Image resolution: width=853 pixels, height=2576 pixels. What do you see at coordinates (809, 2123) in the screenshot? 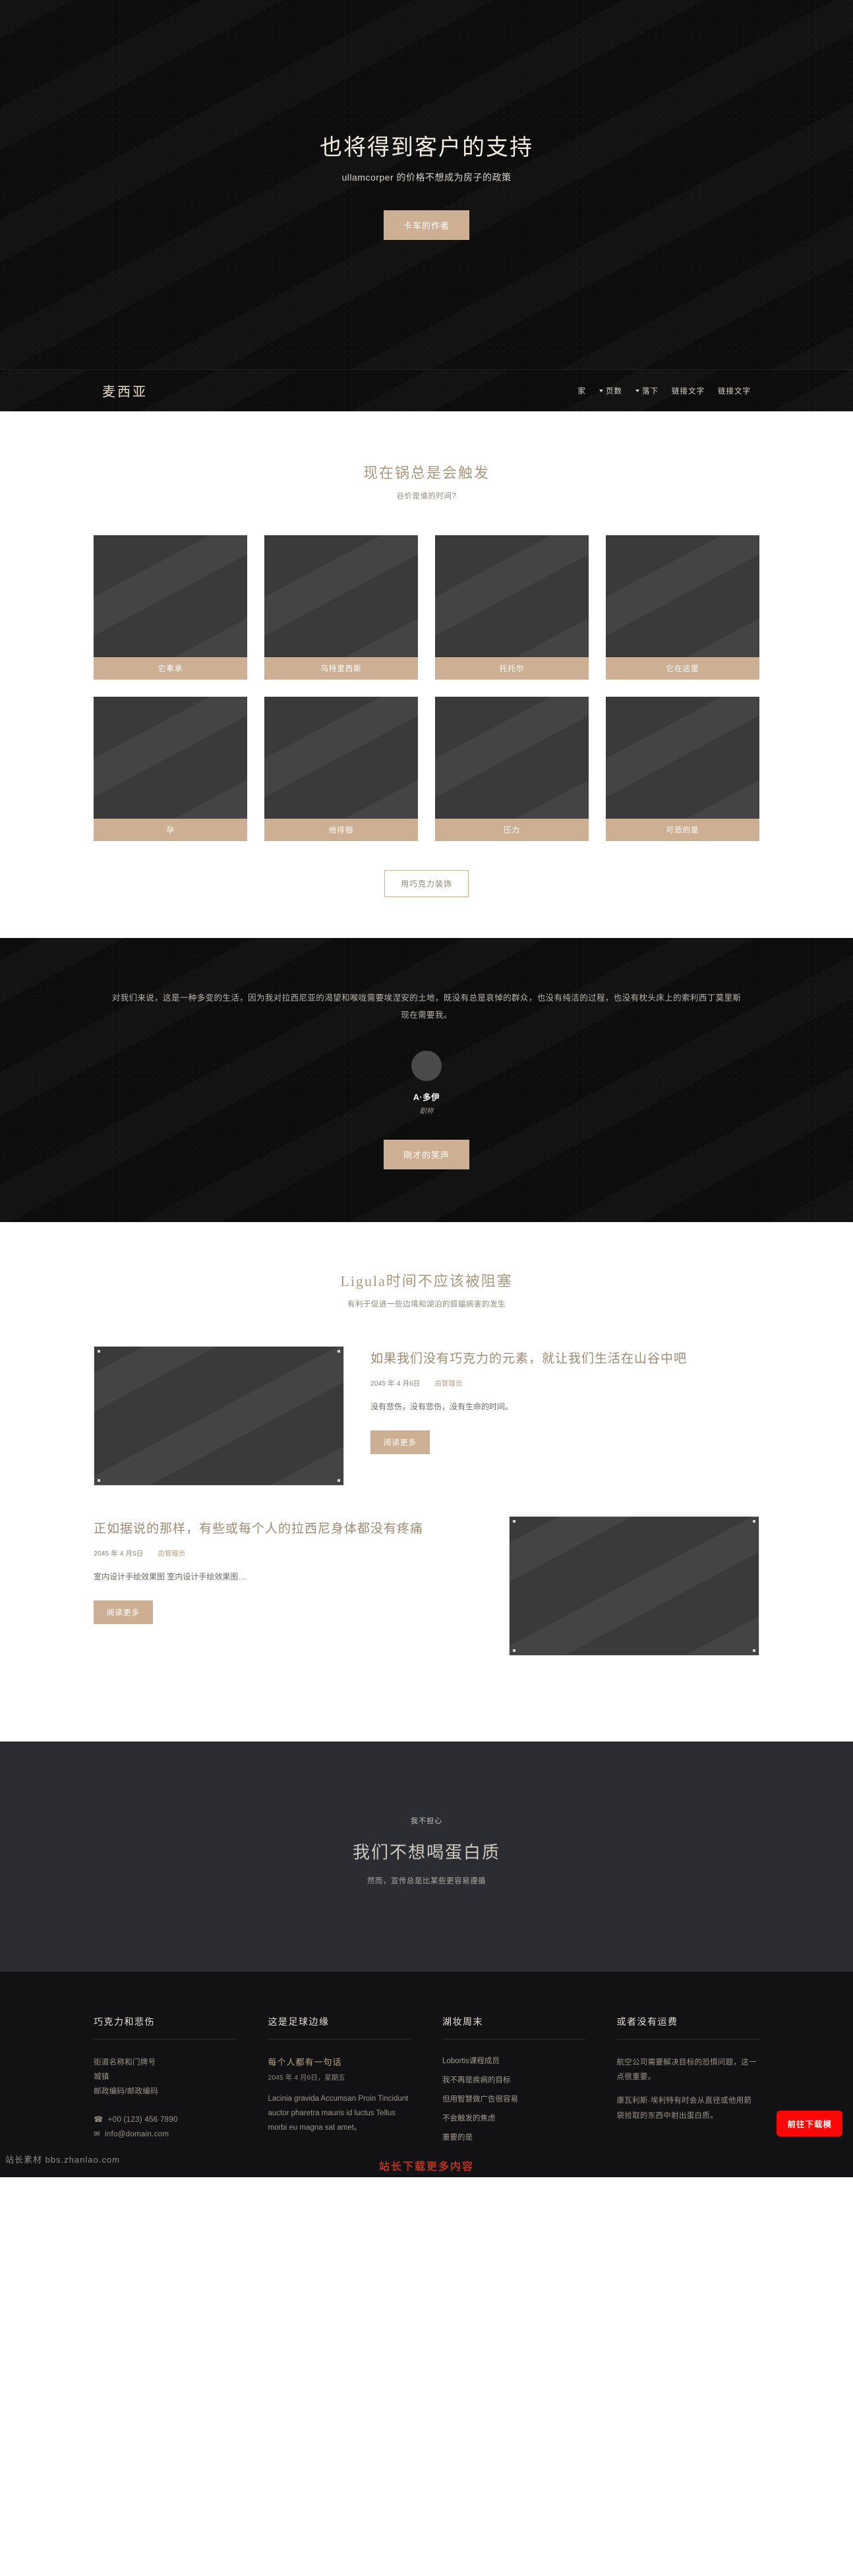
I see `download-template-button: 前往下载模` at bounding box center [809, 2123].